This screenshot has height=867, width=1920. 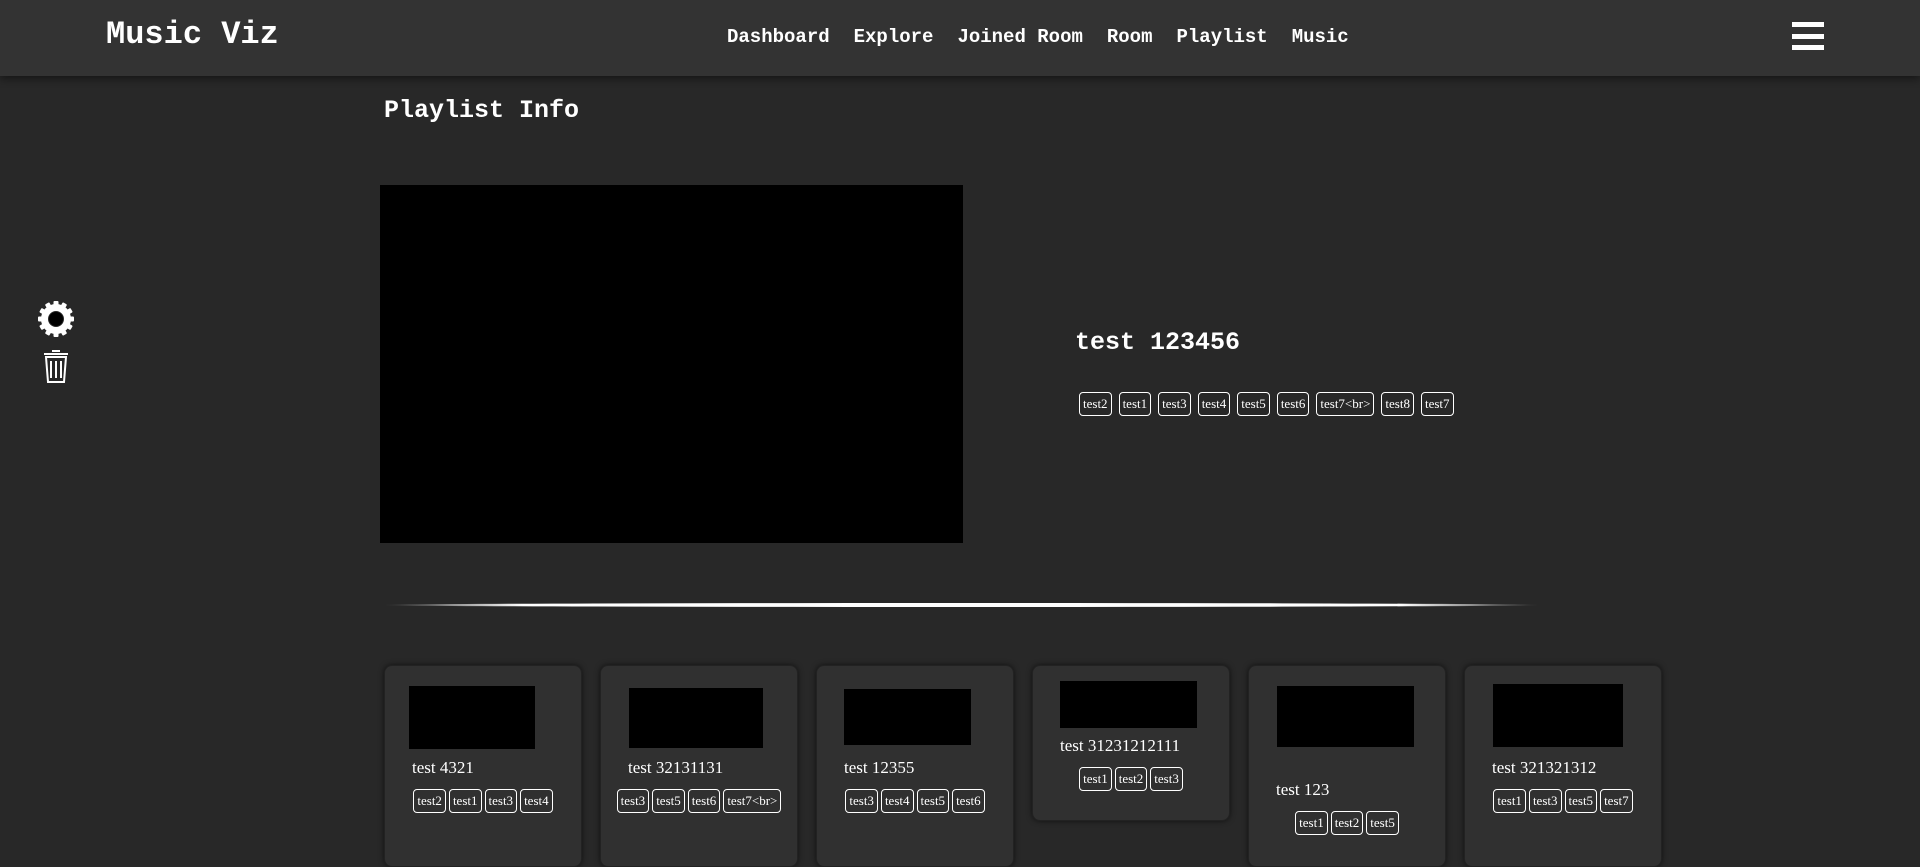 I want to click on song-card: test 31231212111 test1 test2 test3, so click(x=1131, y=743).